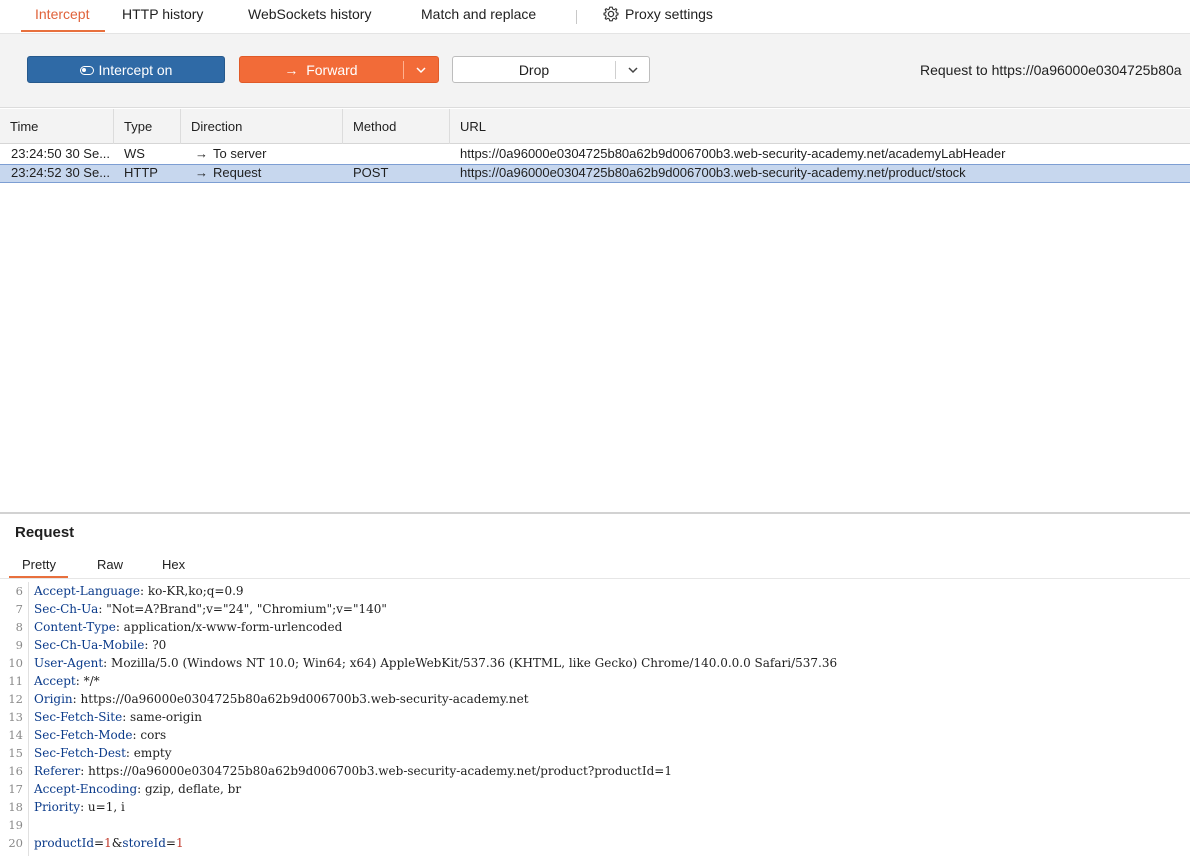 Image resolution: width=1190 pixels, height=856 pixels. What do you see at coordinates (86, 70) in the screenshot?
I see `toggle-icon` at bounding box center [86, 70].